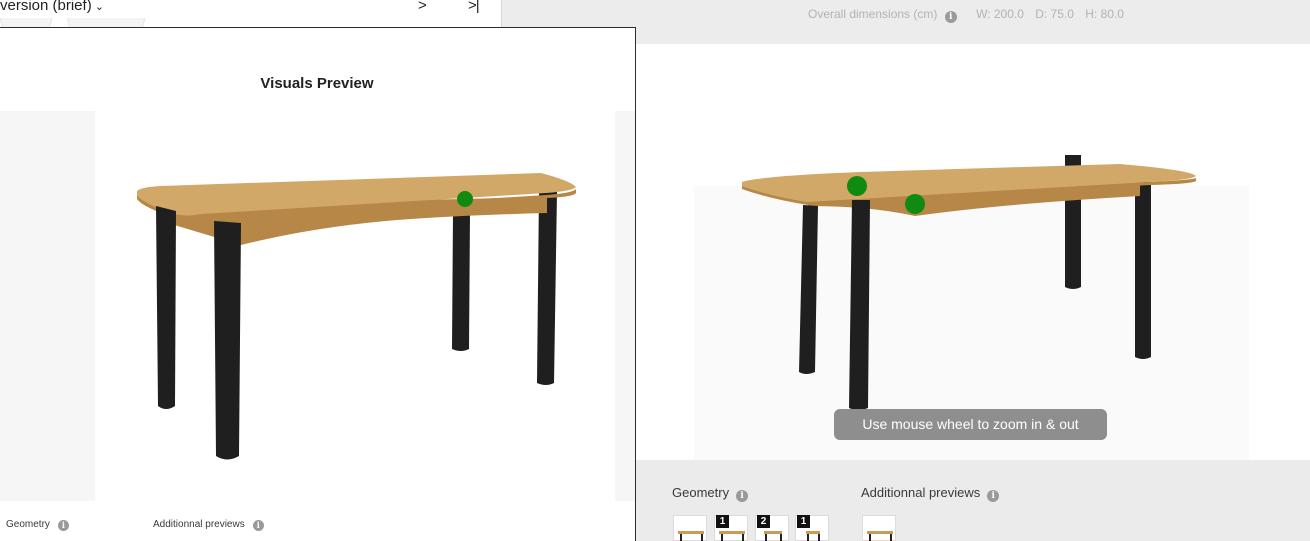 This screenshot has width=1310, height=541. I want to click on modal-geometry-label: Geometry, so click(28, 524).